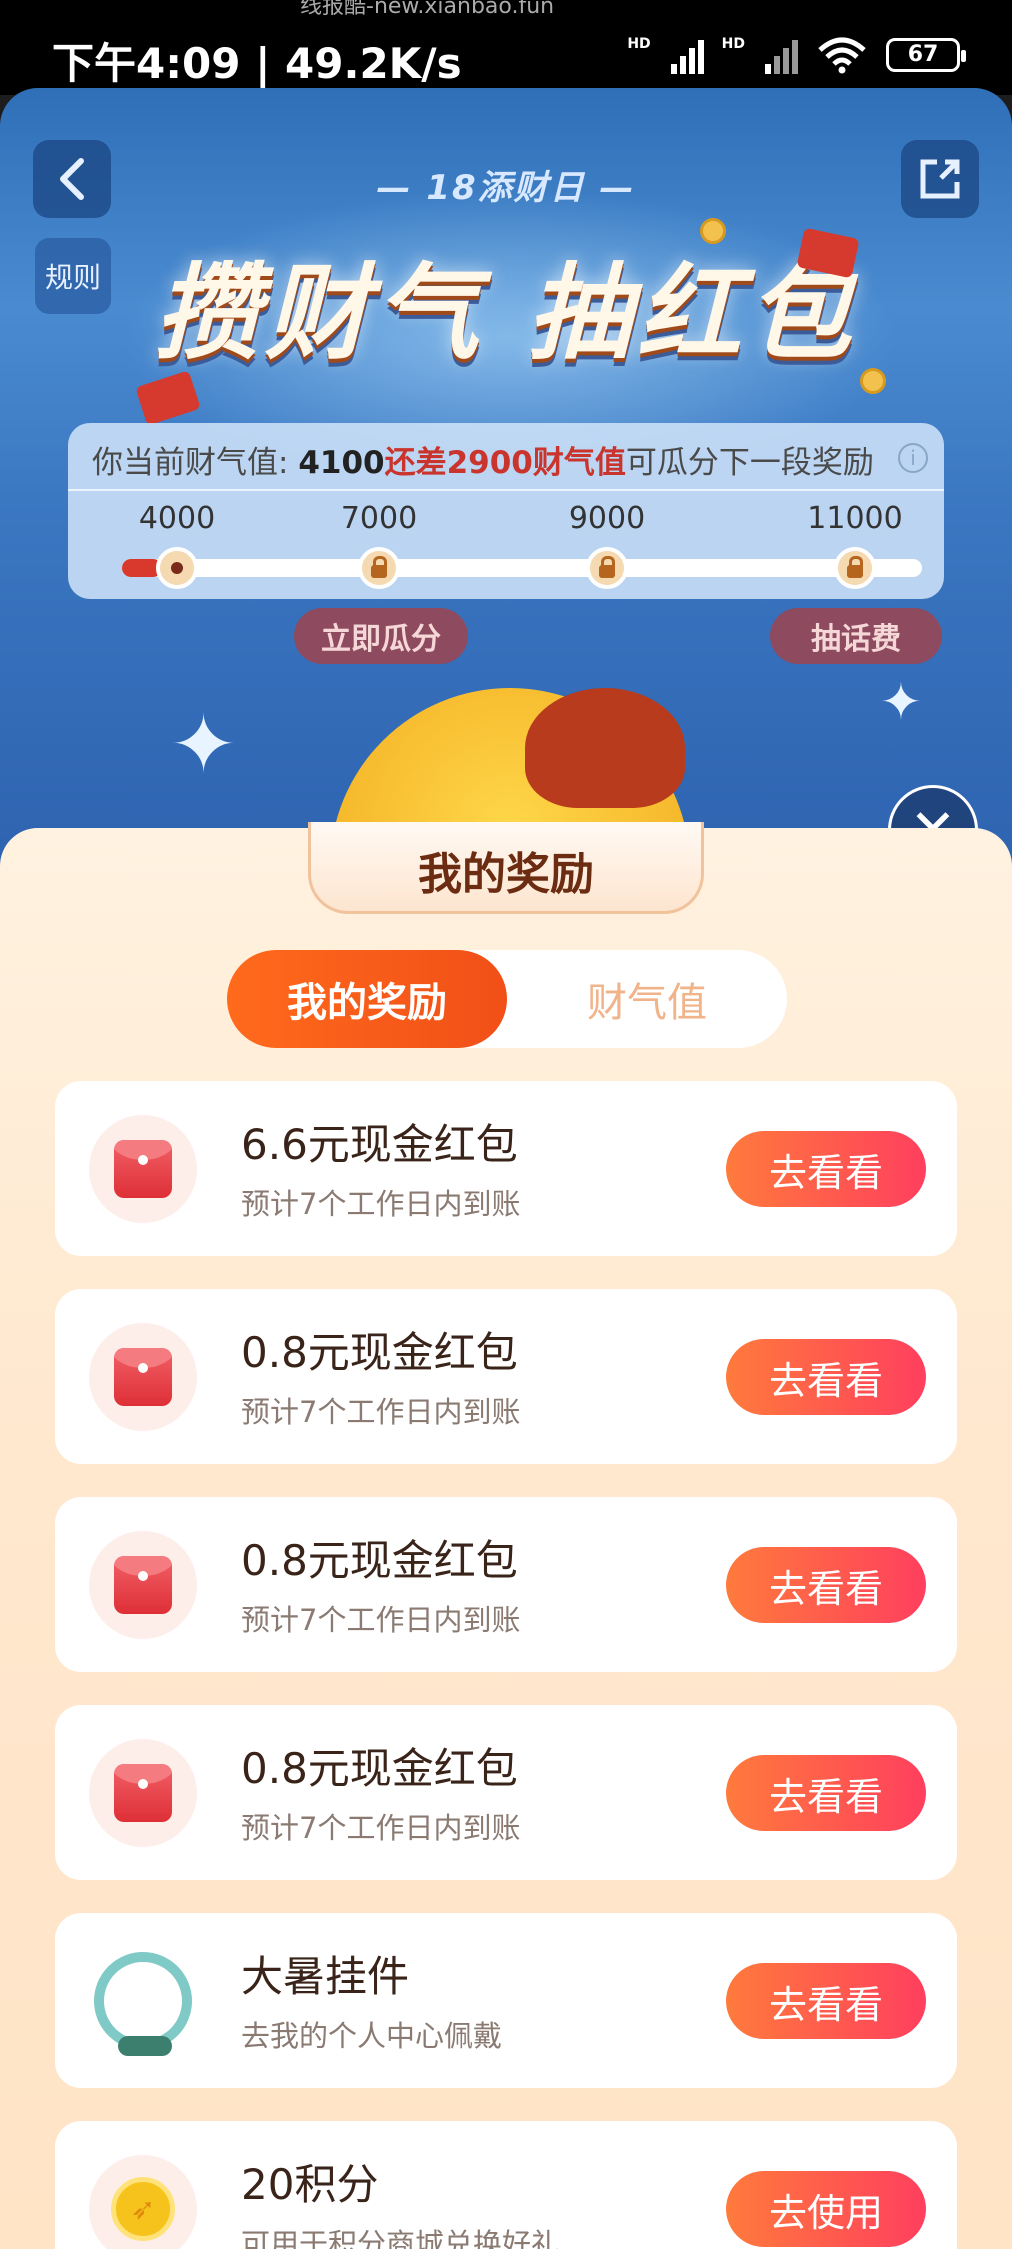 The width and height of the screenshot is (1012, 2249). Describe the element at coordinates (506, 490) in the screenshot. I see `divider` at that location.